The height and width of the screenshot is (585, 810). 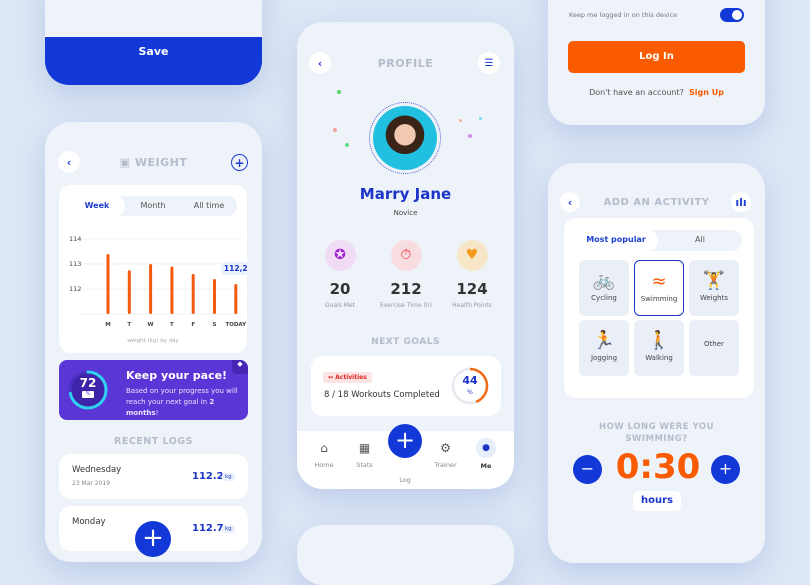 What do you see at coordinates (214, 296) in the screenshot?
I see `bar-s` at bounding box center [214, 296].